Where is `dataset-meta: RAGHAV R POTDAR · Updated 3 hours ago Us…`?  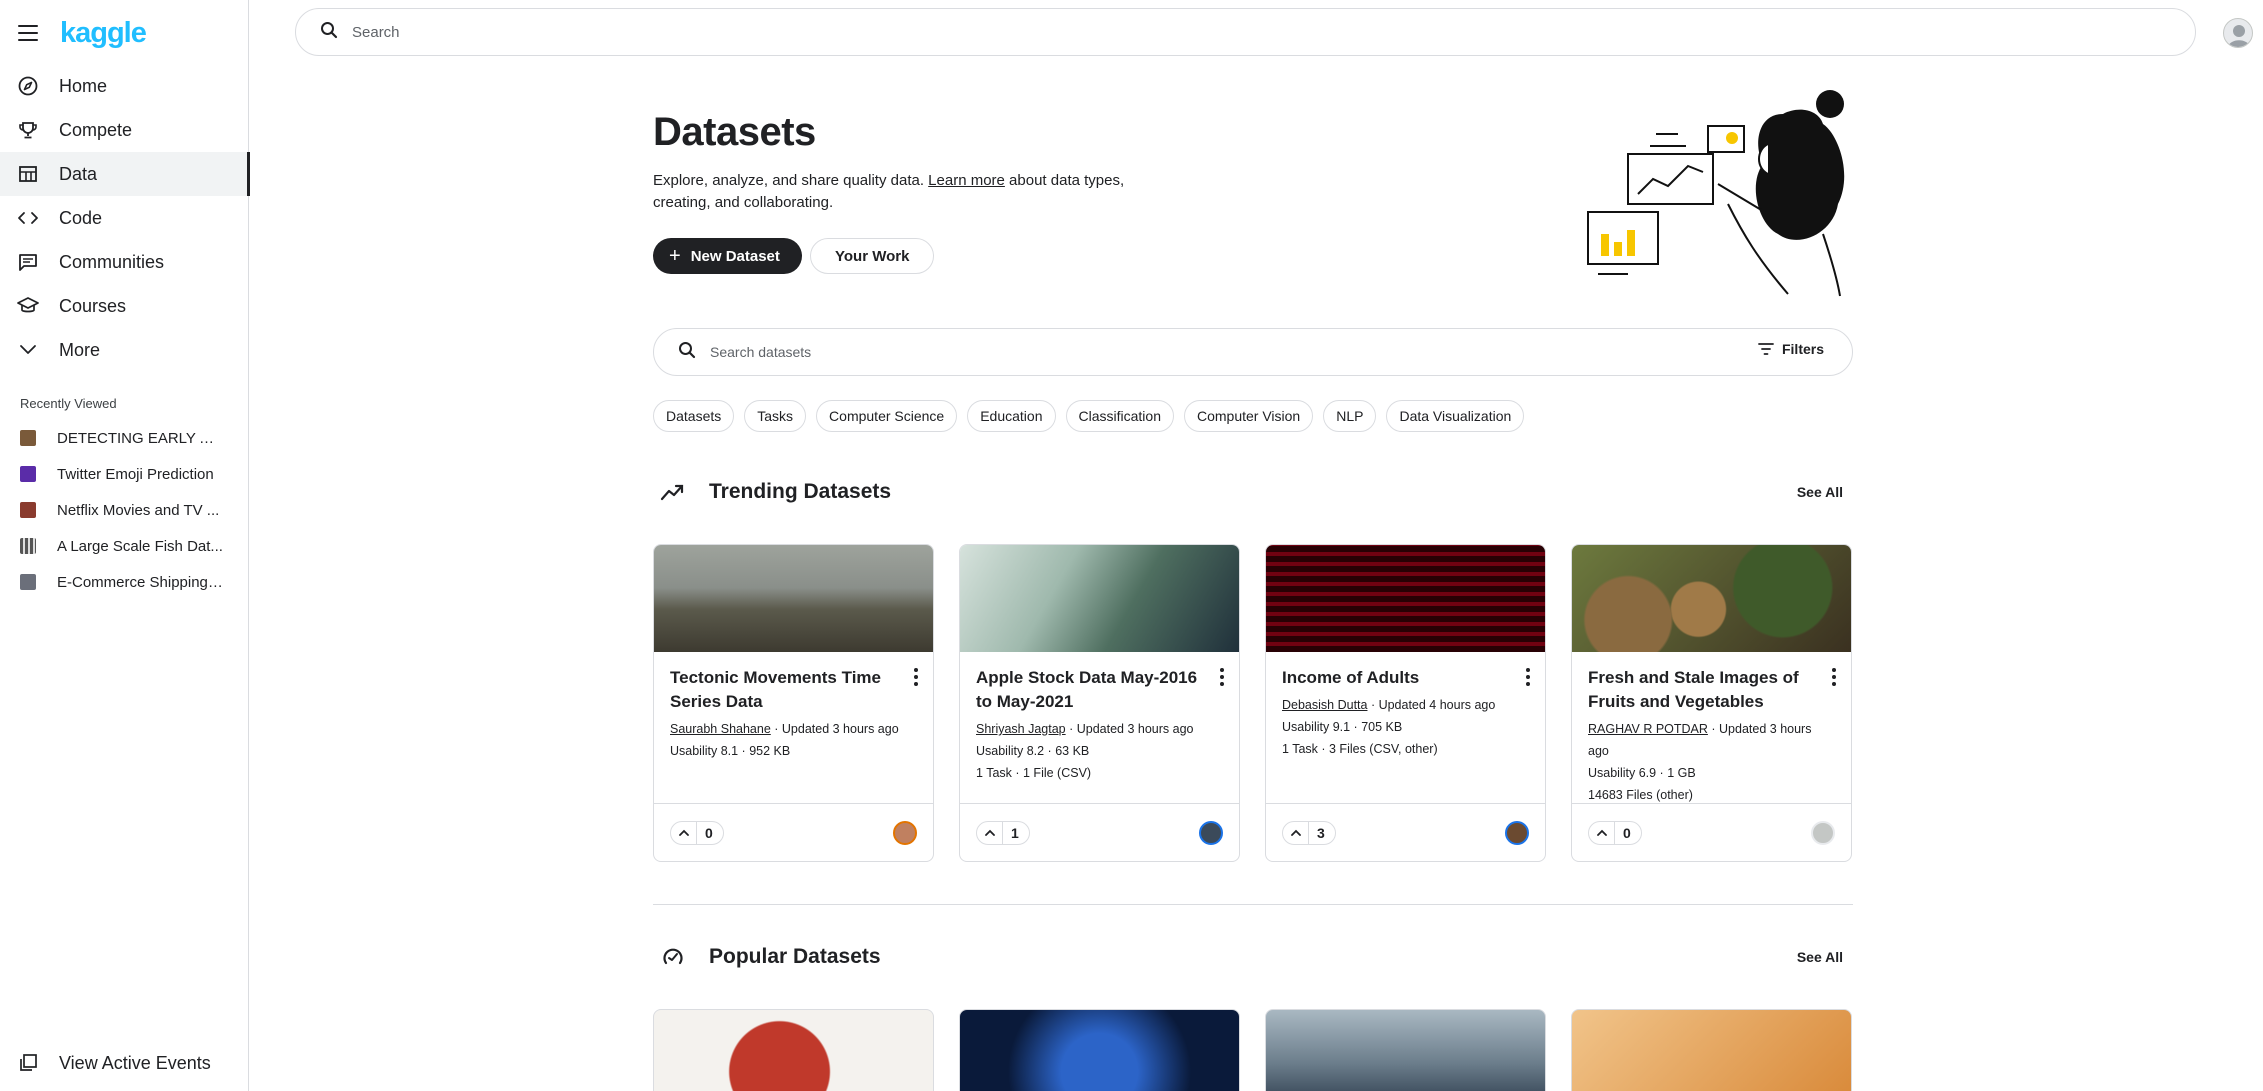 dataset-meta: RAGHAV R POTDAR · Updated 3 hours ago Us… is located at coordinates (1700, 762).